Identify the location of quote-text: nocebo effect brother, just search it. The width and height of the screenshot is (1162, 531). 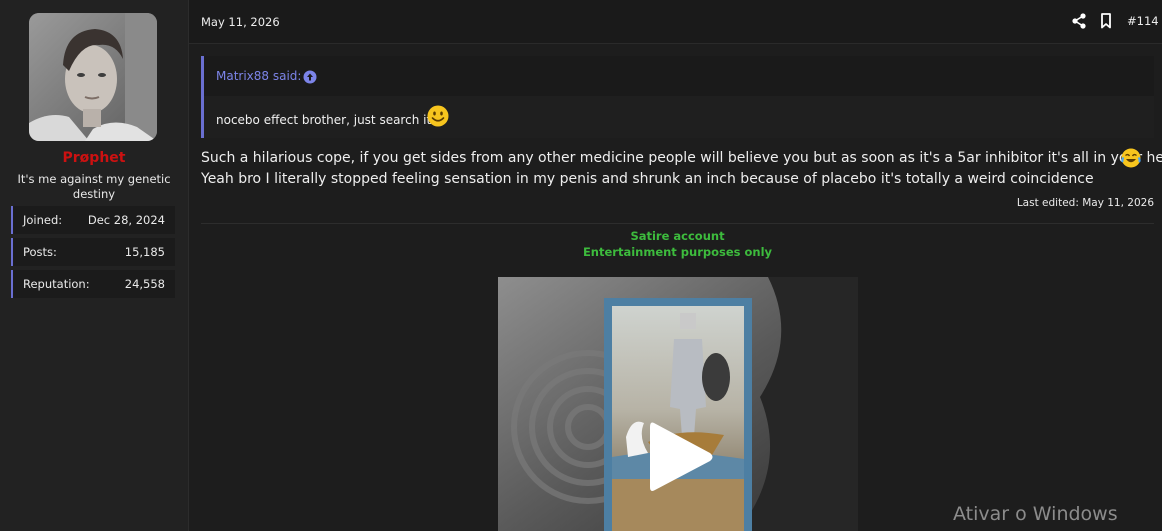
(324, 120).